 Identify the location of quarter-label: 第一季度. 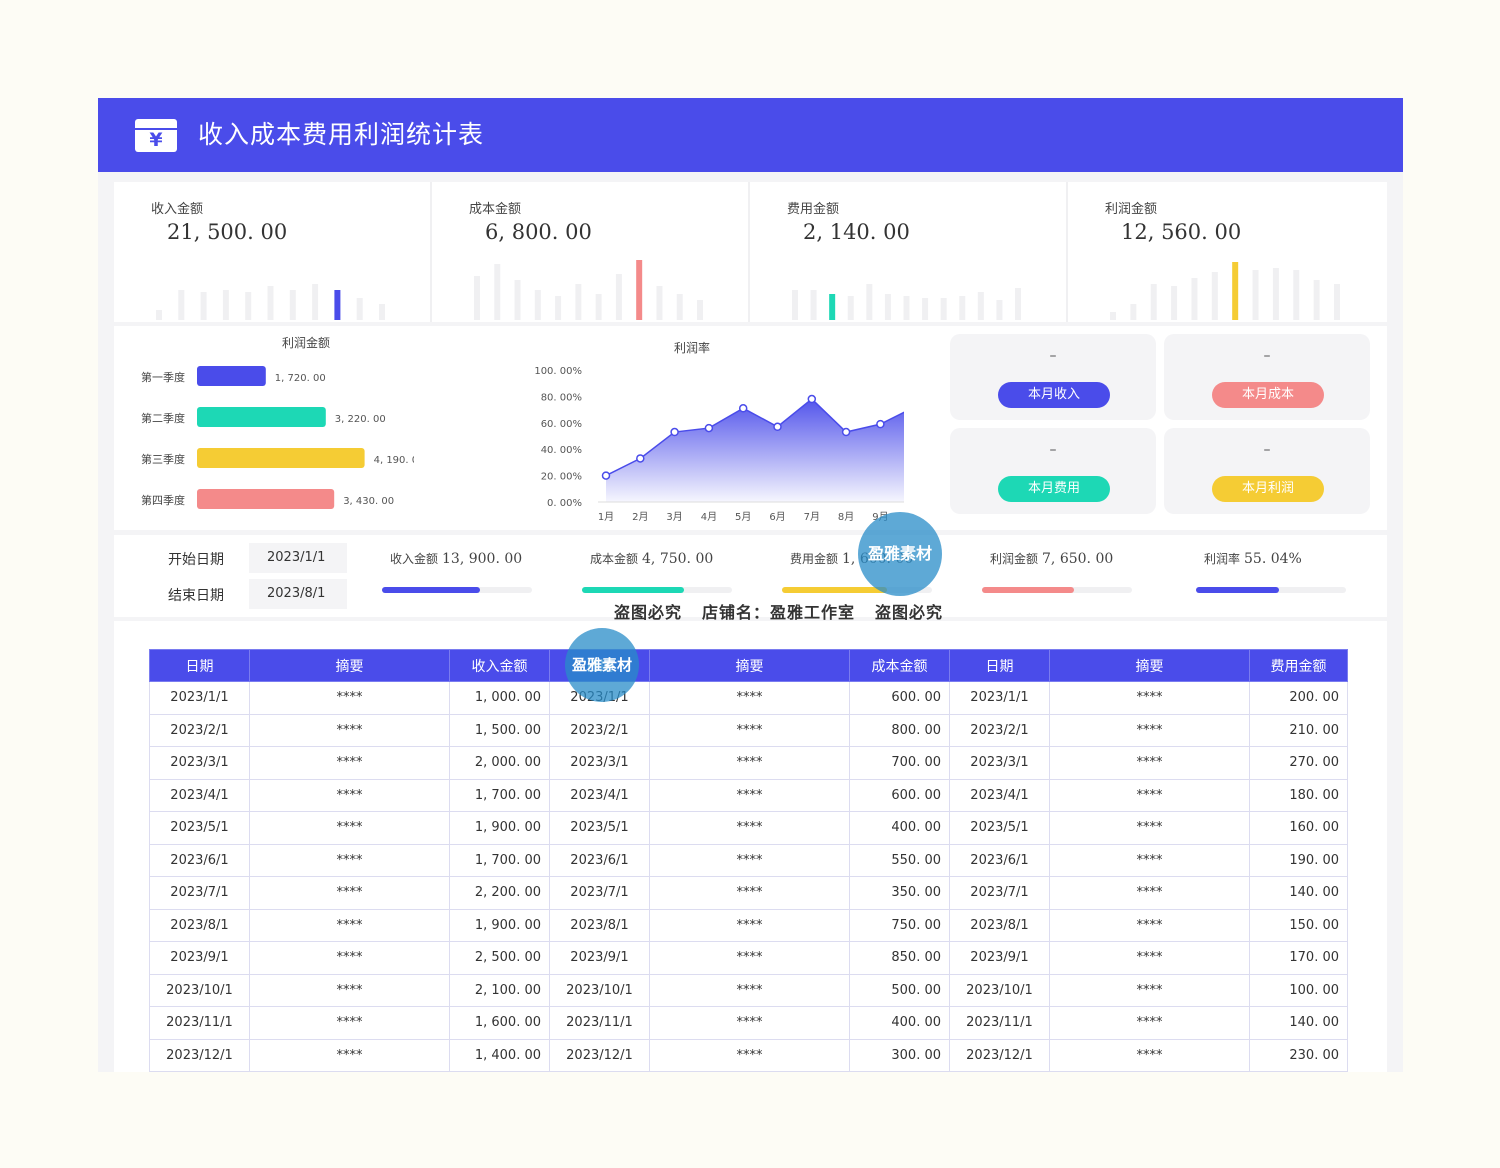
(163, 377).